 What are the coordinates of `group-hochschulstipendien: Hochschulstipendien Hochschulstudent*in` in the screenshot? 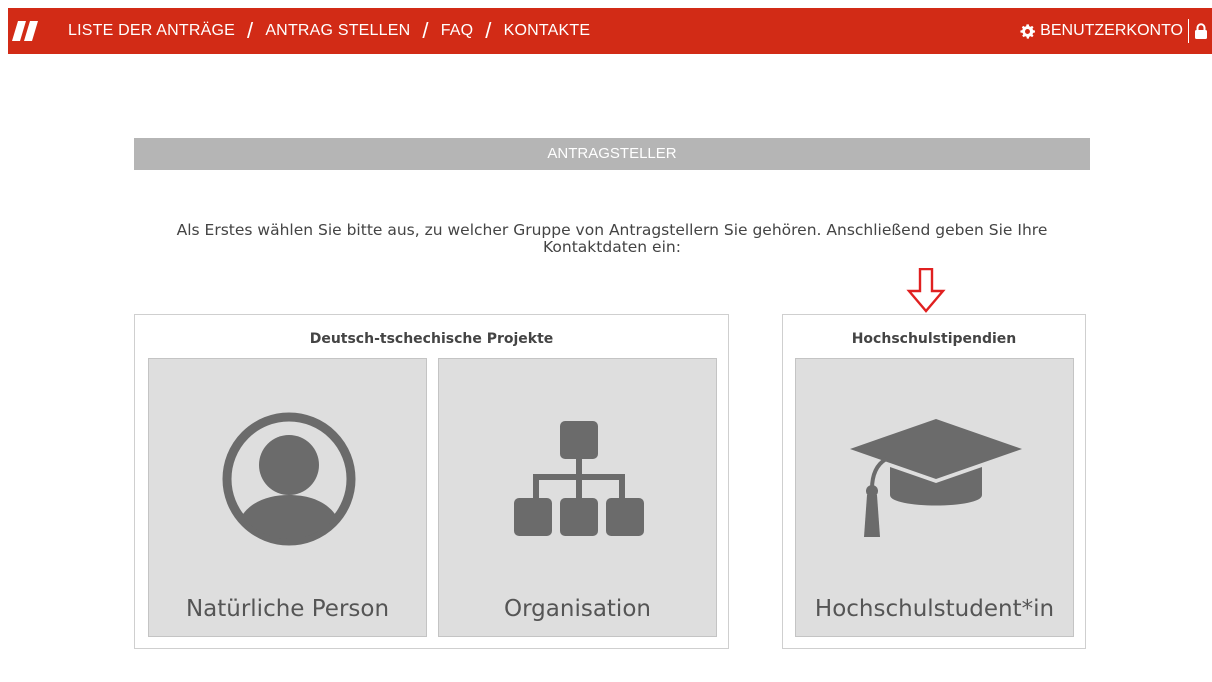 It's located at (934, 481).